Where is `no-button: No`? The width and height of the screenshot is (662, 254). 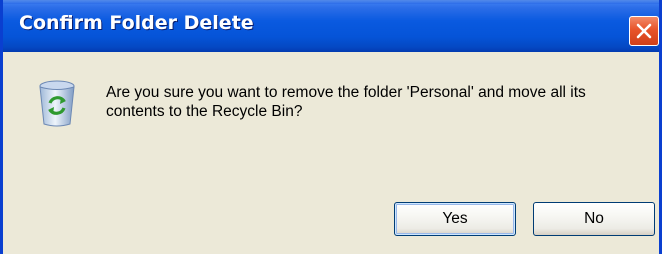 no-button: No is located at coordinates (594, 219).